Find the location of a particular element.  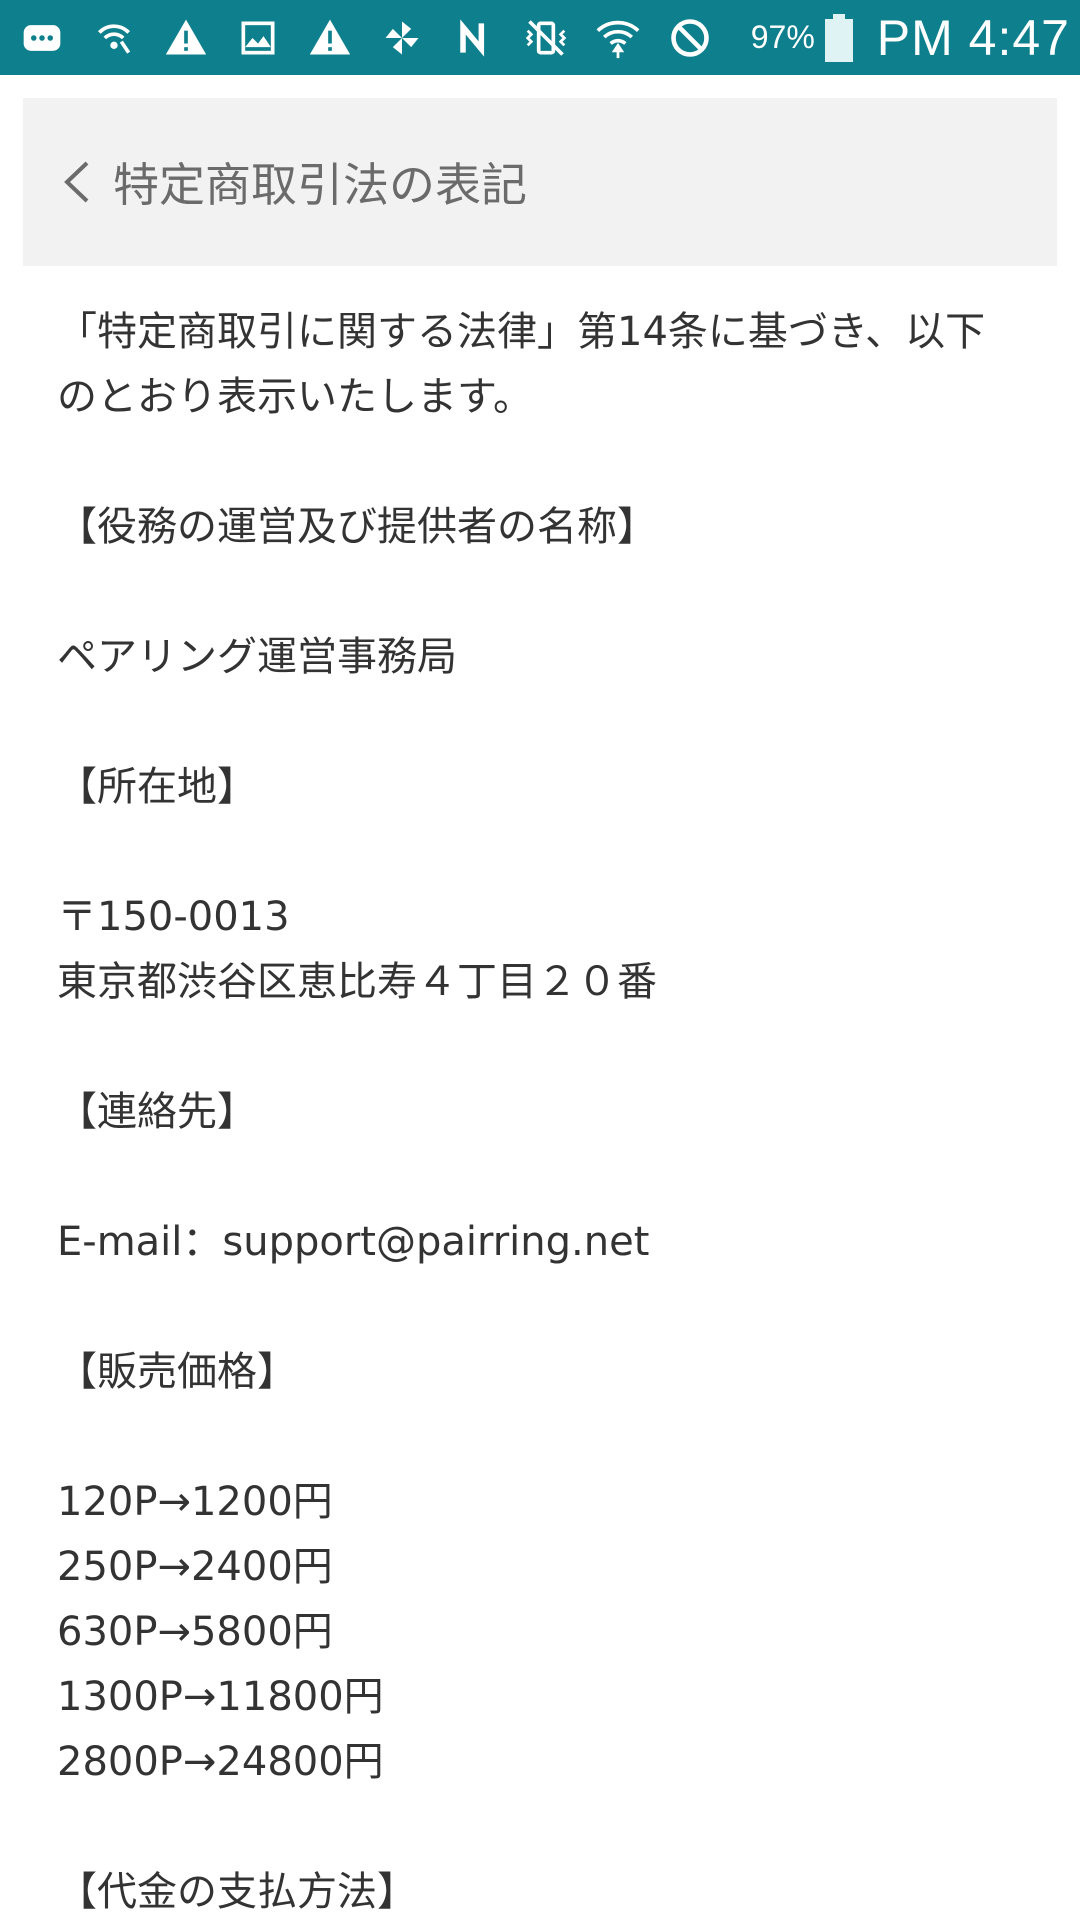

status-bar: 97% PM 4:47 is located at coordinates (540, 37).